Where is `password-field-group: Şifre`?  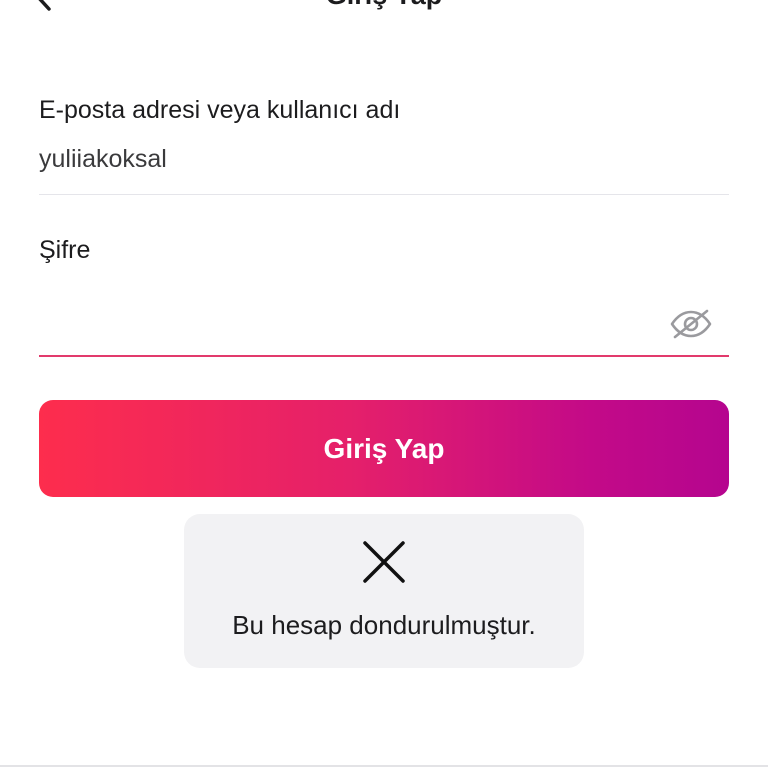 password-field-group: Şifre is located at coordinates (384, 296).